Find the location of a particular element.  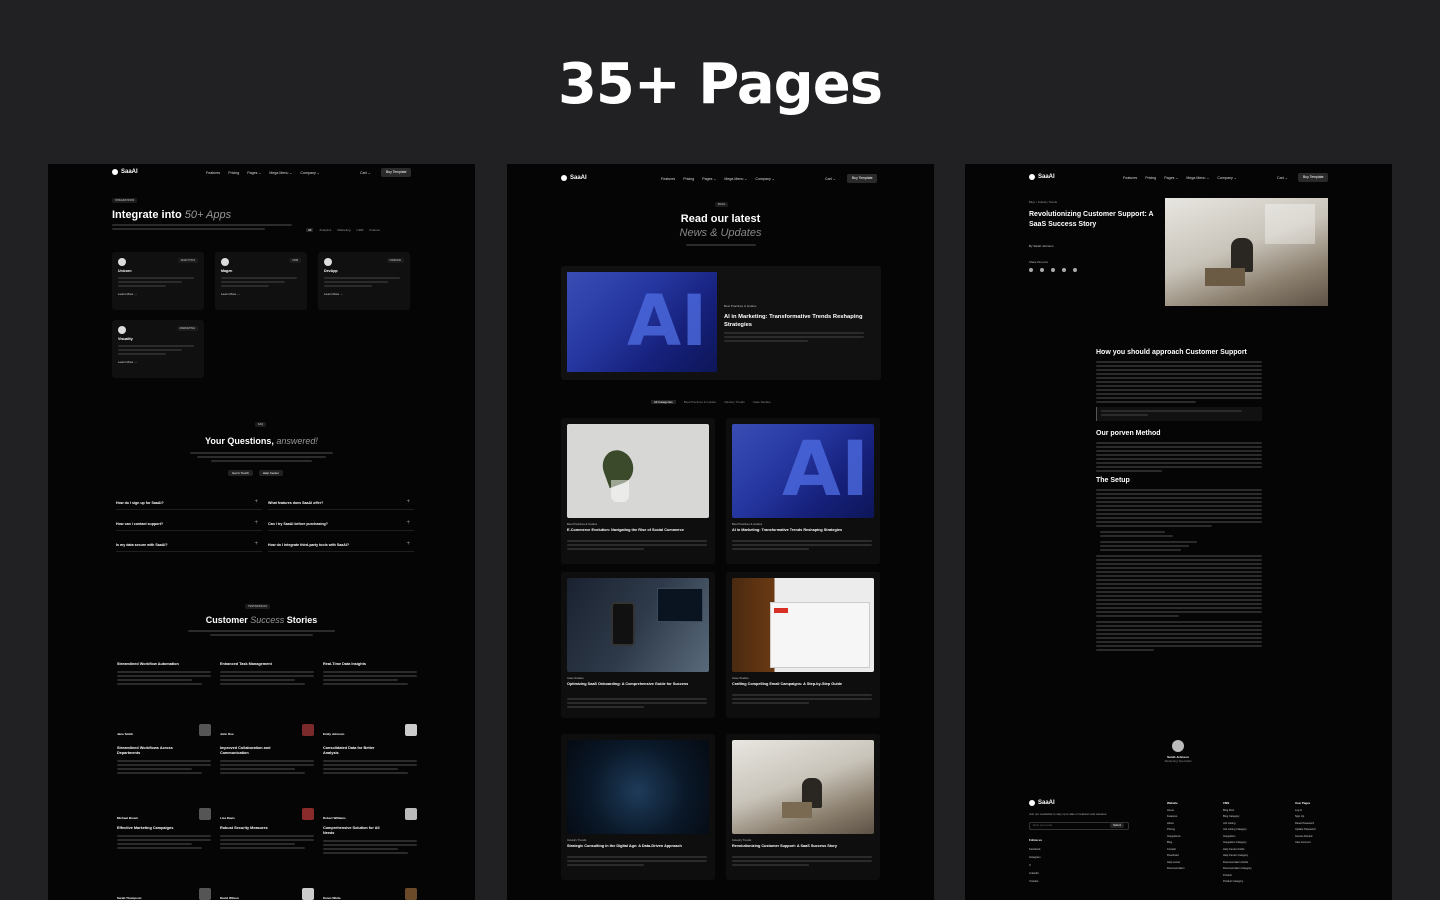

faq-question: How can I contact support? + is located at coordinates (189, 524).